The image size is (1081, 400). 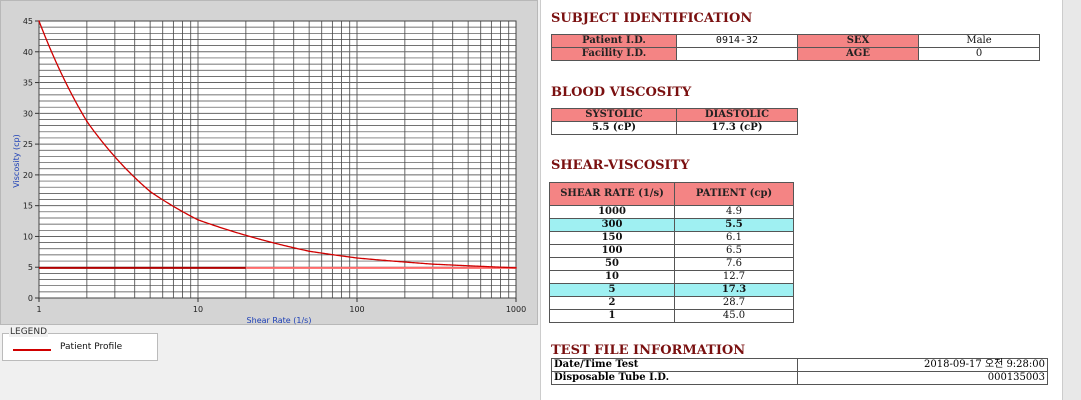 I want to click on patient-cell: 4.9, so click(x=734, y=212).